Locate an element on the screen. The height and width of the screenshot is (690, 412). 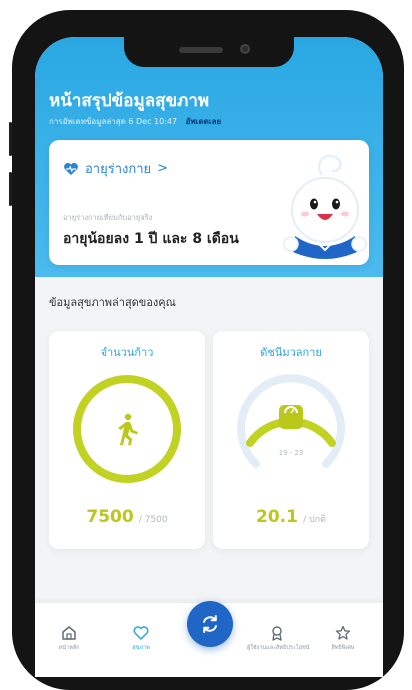
update-now-link: อัพเดตเลย is located at coordinates (204, 121).